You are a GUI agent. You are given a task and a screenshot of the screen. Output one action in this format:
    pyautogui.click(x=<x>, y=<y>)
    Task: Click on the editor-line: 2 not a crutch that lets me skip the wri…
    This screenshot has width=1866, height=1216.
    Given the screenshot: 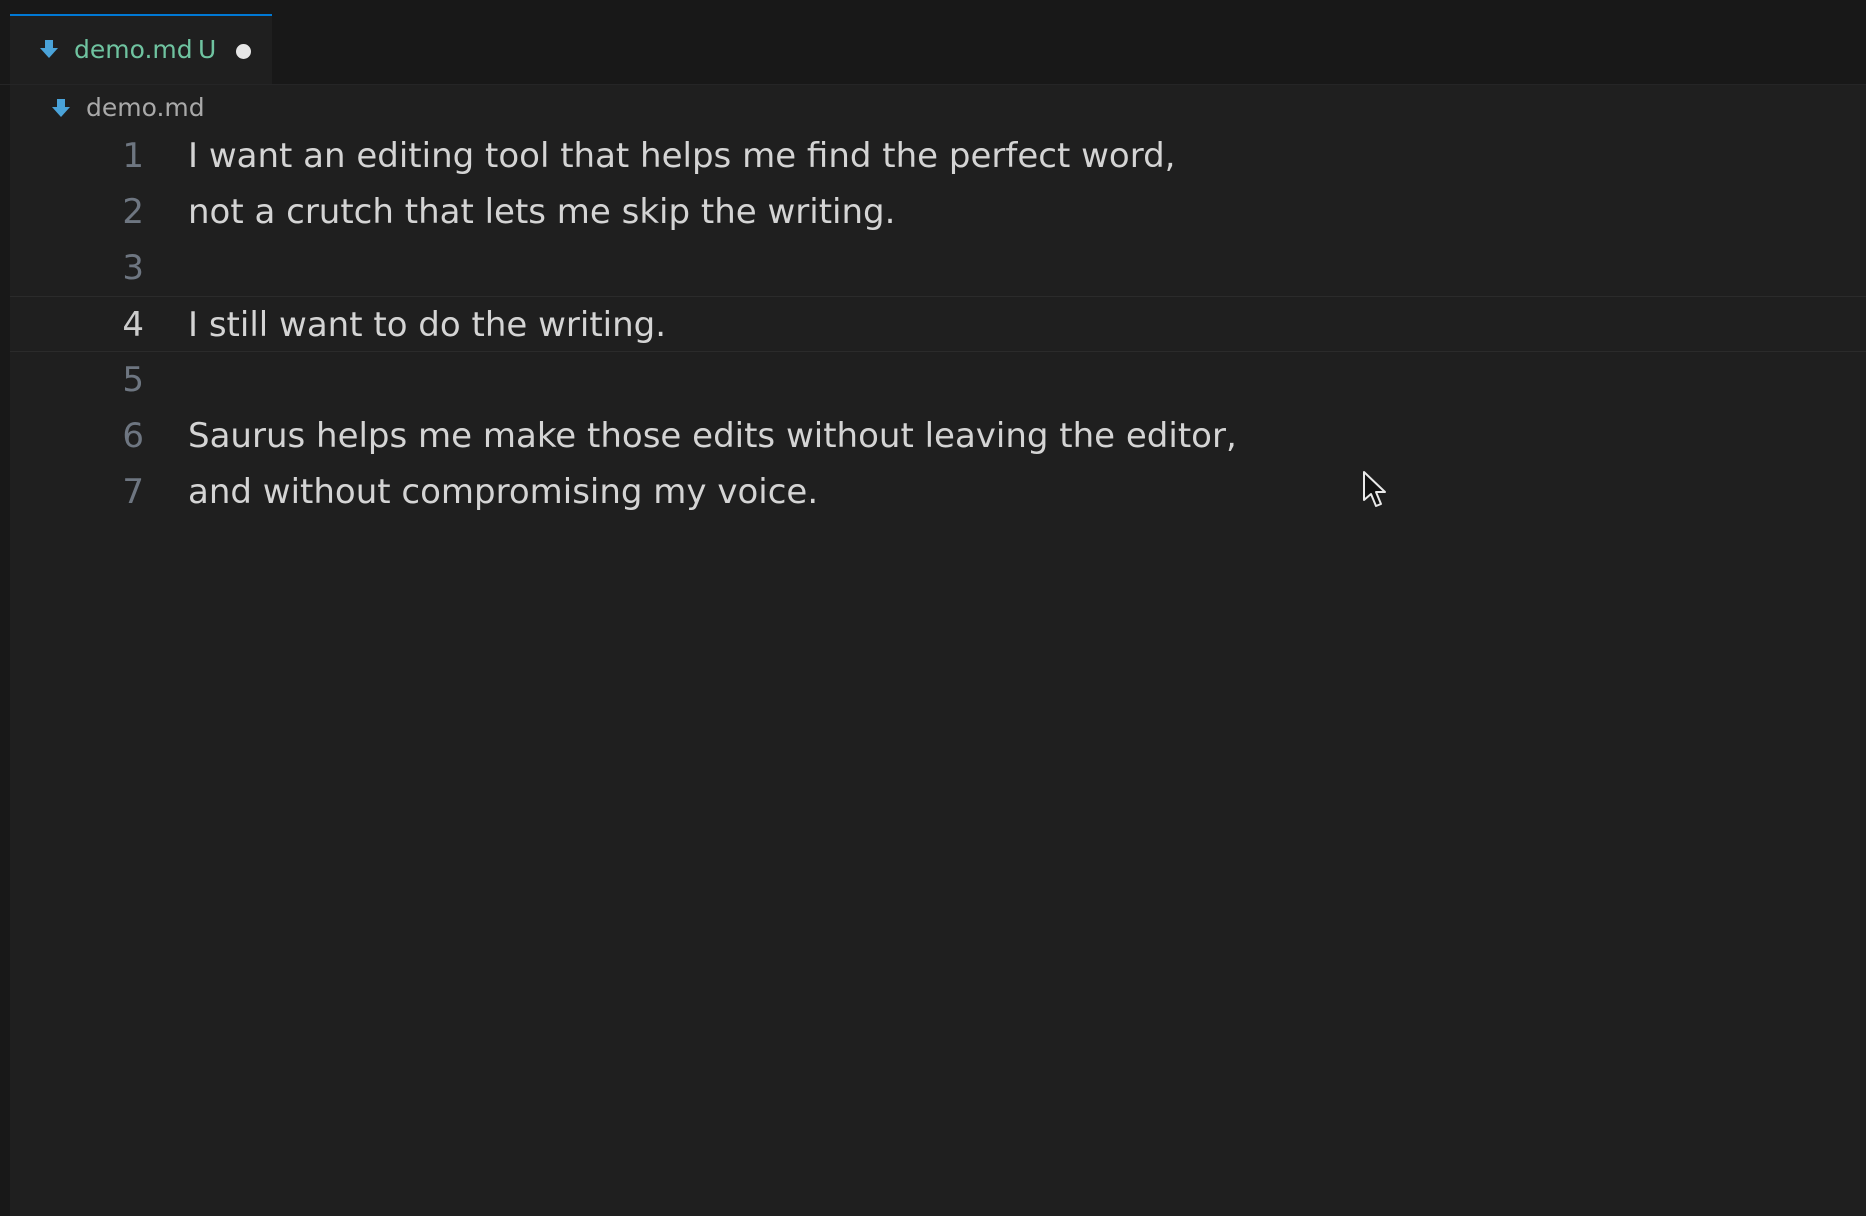 What is the action you would take?
    pyautogui.click(x=938, y=212)
    